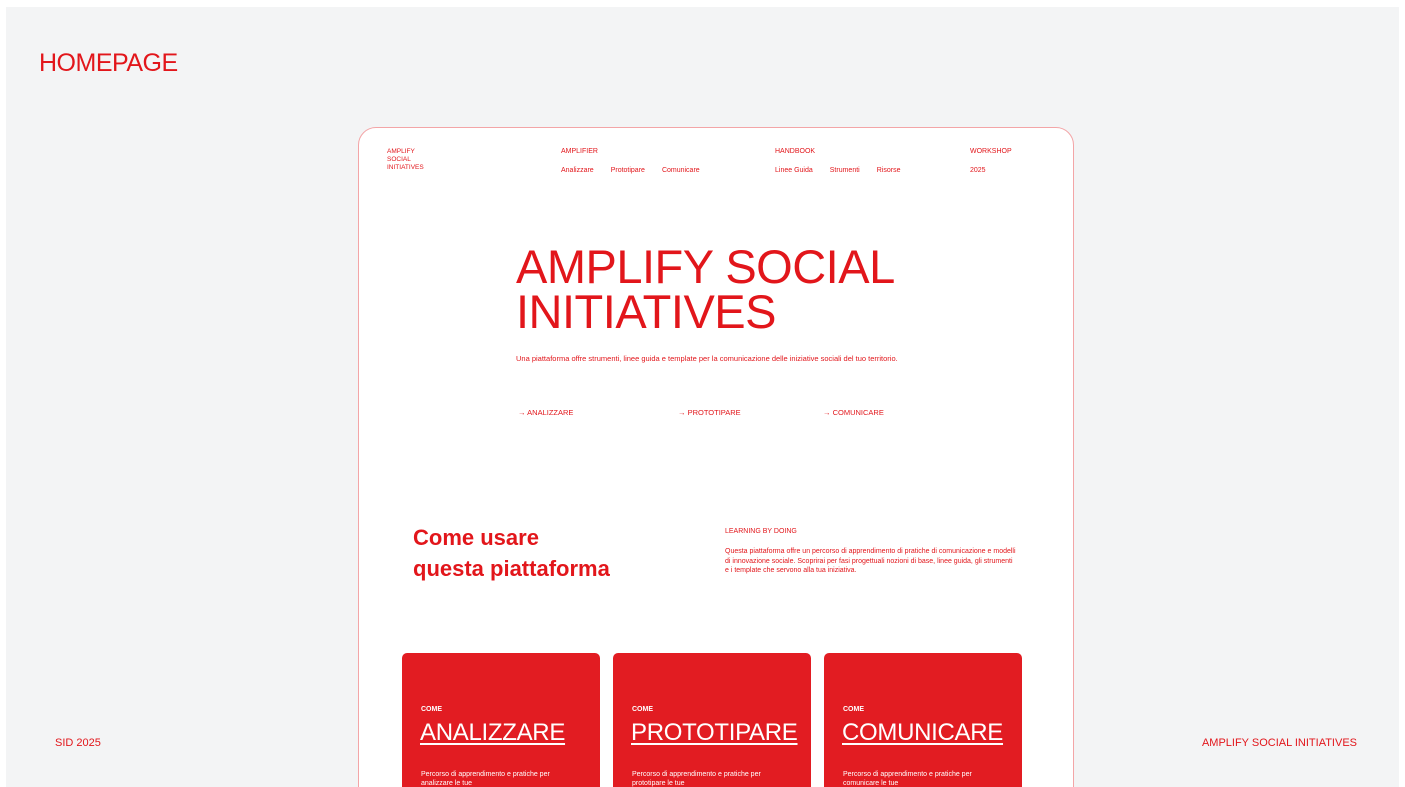  What do you see at coordinates (511, 553) in the screenshot?
I see `how-to-title: Come usare questa piattaforma` at bounding box center [511, 553].